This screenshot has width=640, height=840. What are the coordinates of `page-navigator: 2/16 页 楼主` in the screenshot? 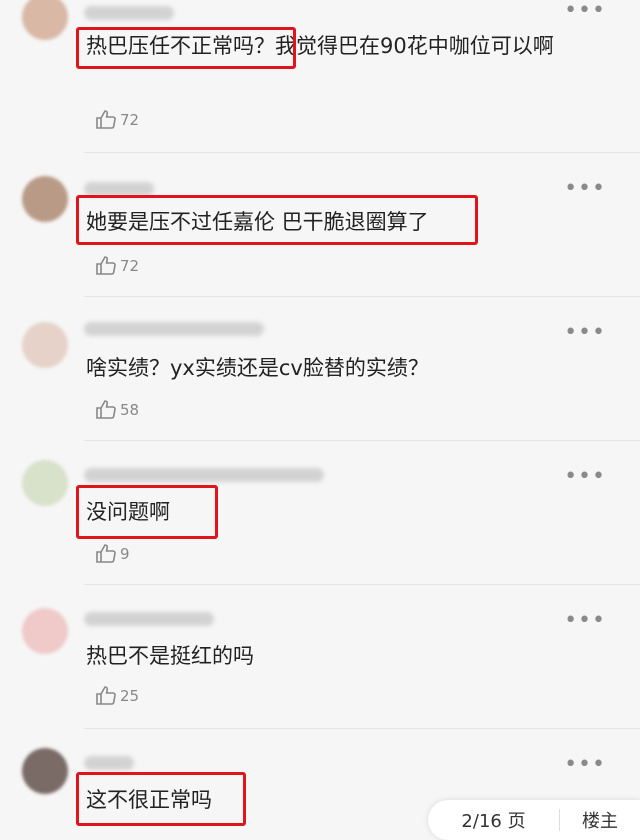 It's located at (534, 820).